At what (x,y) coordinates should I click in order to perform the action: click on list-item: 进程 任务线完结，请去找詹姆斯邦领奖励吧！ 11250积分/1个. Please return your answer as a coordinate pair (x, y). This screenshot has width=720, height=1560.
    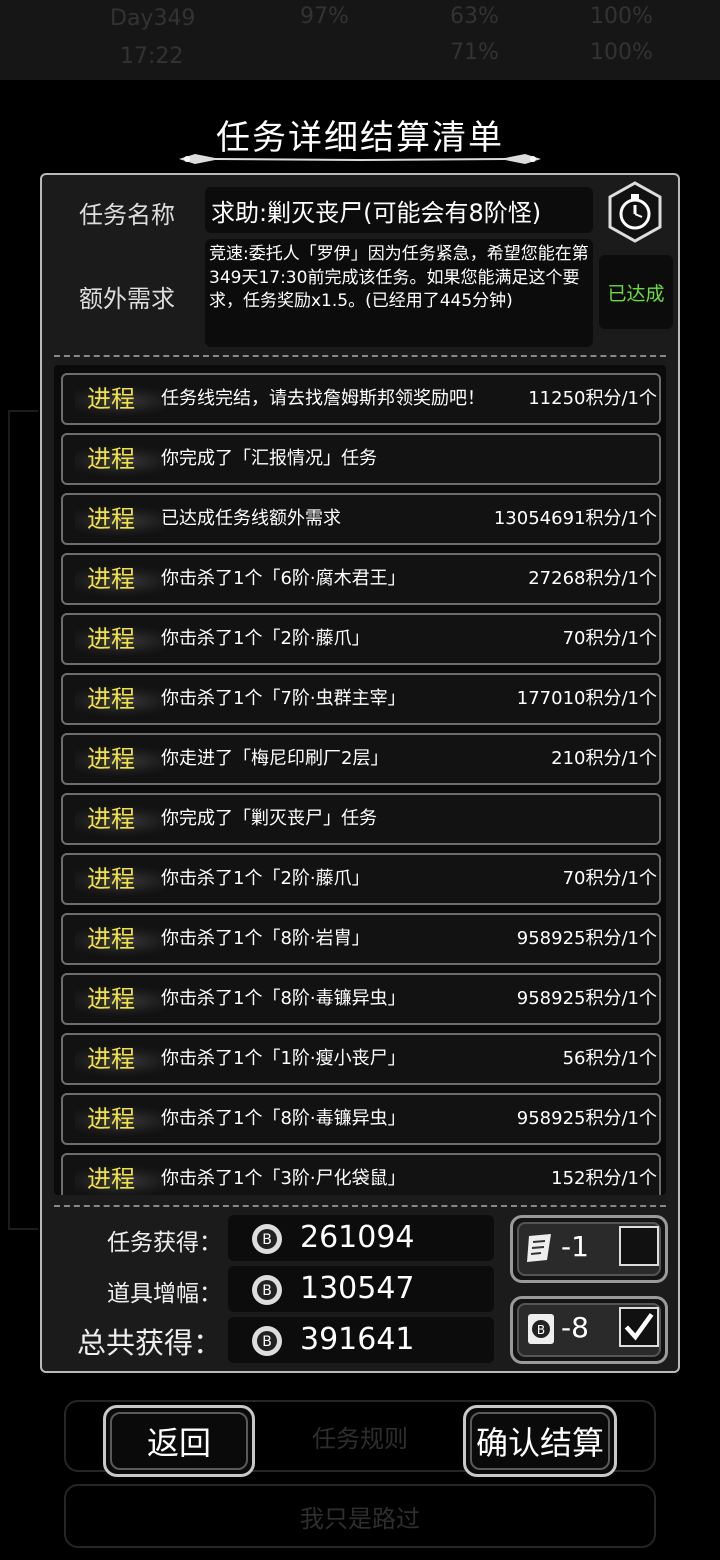
    Looking at the image, I should click on (361, 399).